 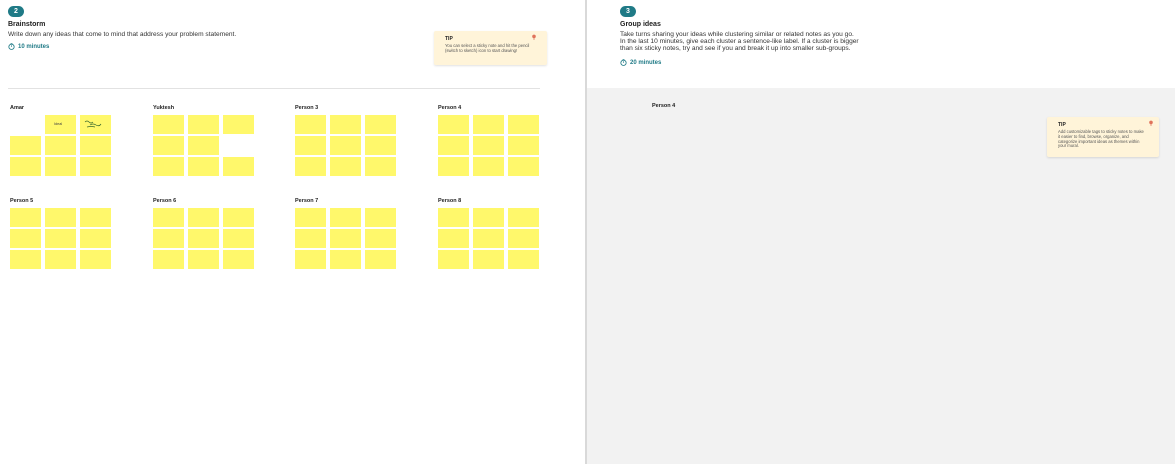 I want to click on timer: 10 minutes, so click(x=28, y=46).